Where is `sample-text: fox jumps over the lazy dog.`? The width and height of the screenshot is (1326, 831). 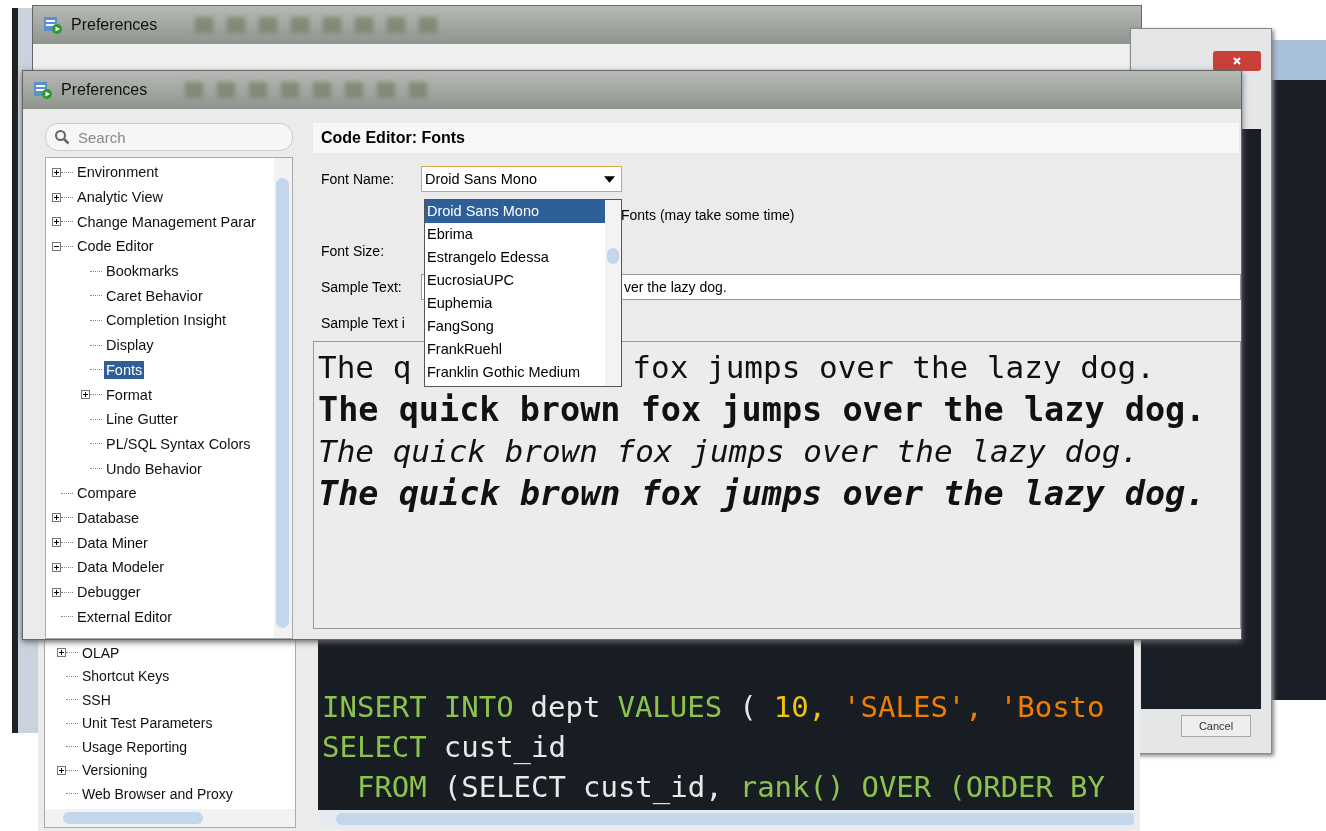 sample-text: fox jumps over the lazy dog. is located at coordinates (893, 367).